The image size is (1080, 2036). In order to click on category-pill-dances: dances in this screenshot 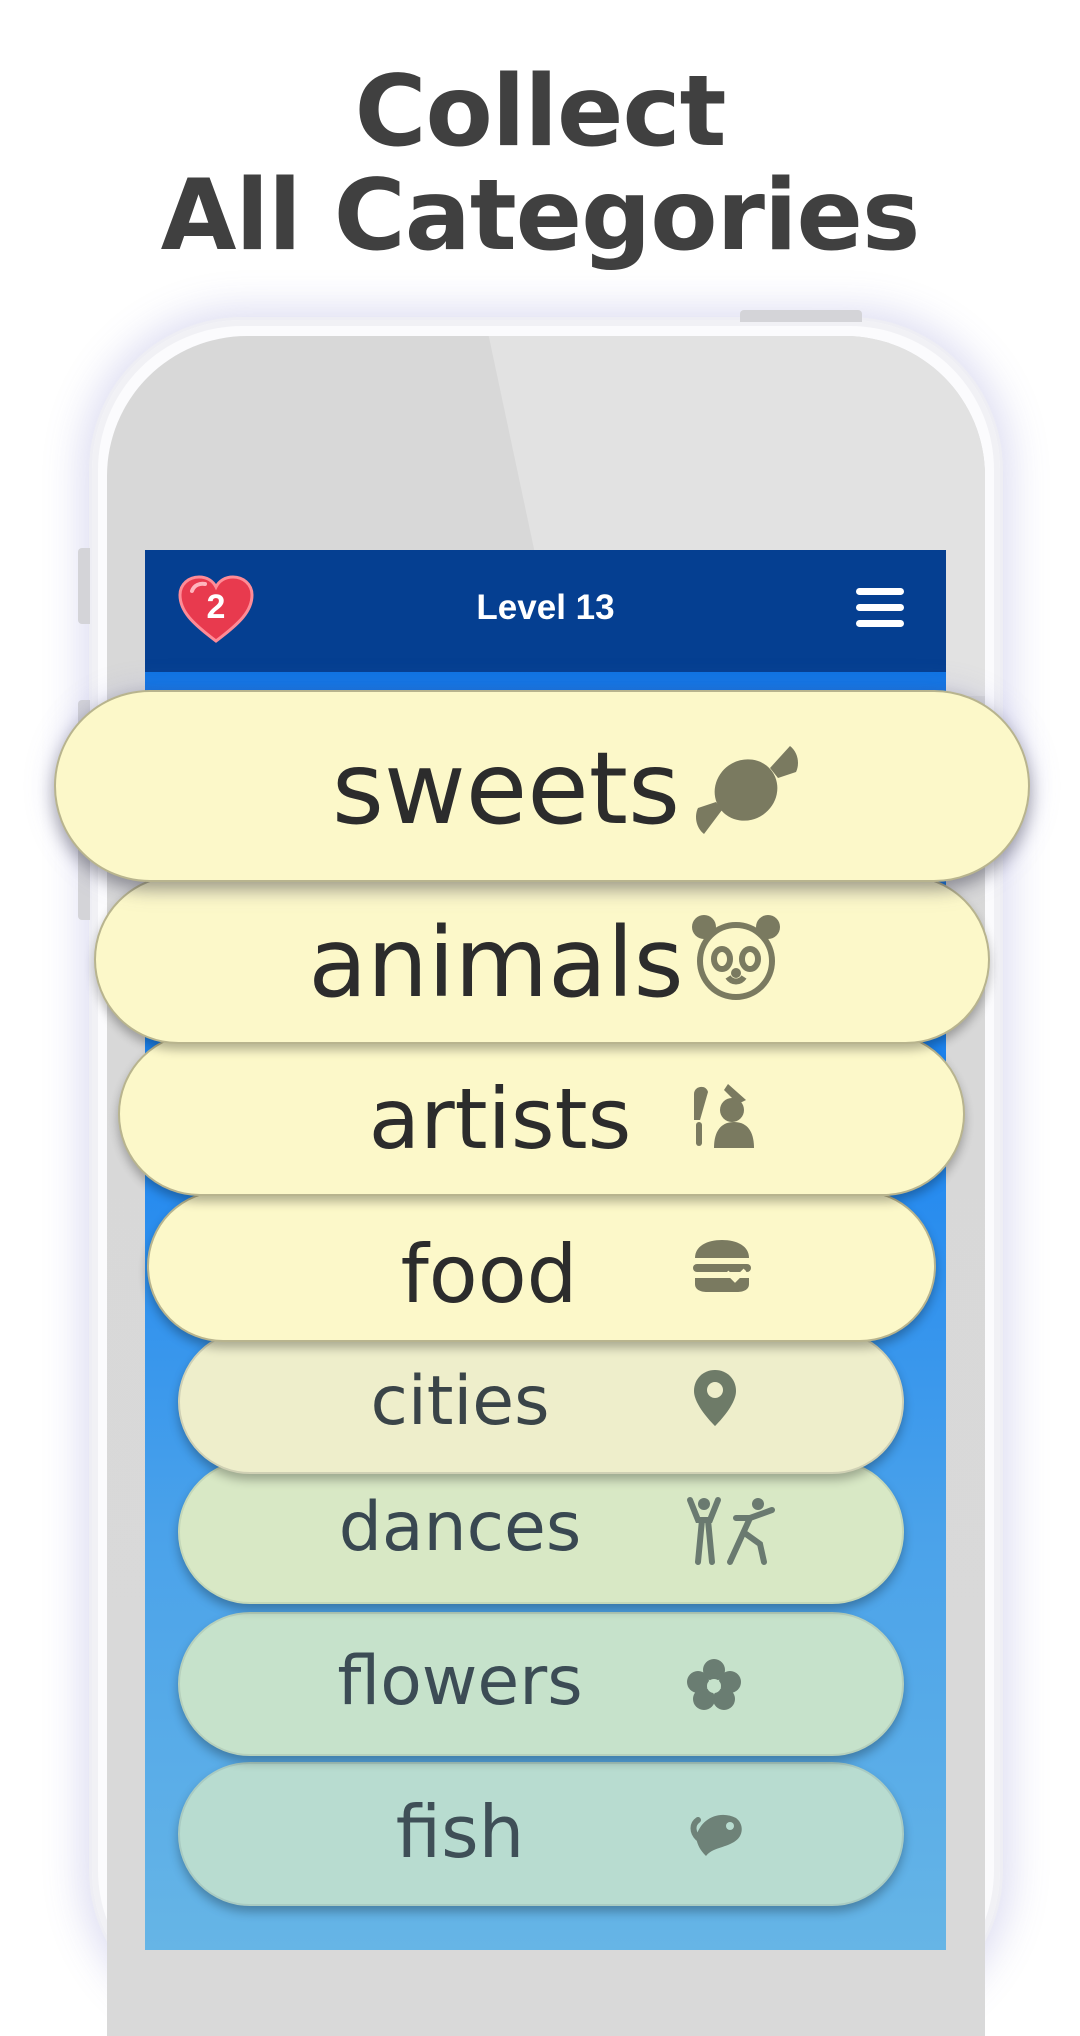, I will do `click(541, 1532)`.